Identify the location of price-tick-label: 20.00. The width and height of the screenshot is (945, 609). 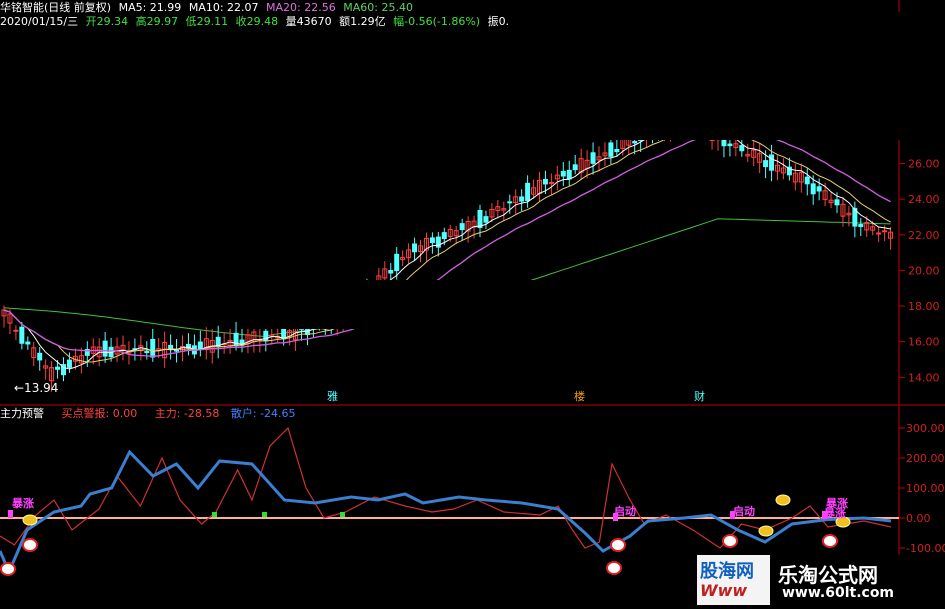
(924, 270).